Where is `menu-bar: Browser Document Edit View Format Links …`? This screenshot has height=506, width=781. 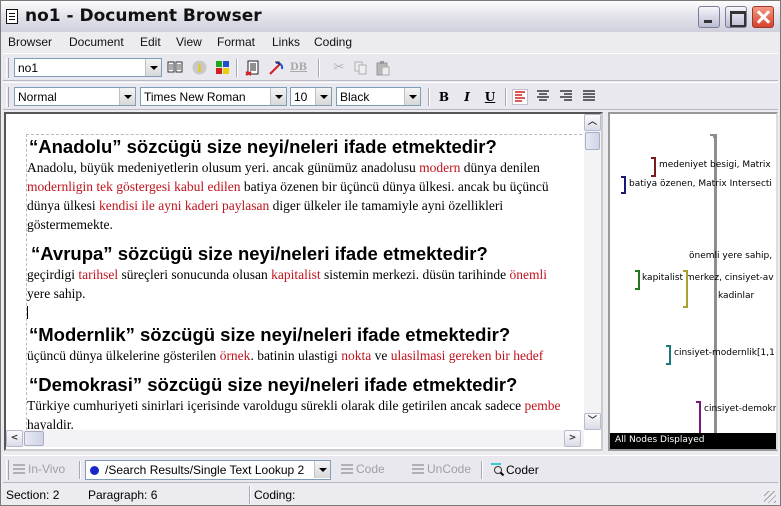
menu-bar: Browser Document Edit View Format Links … is located at coordinates (390, 42).